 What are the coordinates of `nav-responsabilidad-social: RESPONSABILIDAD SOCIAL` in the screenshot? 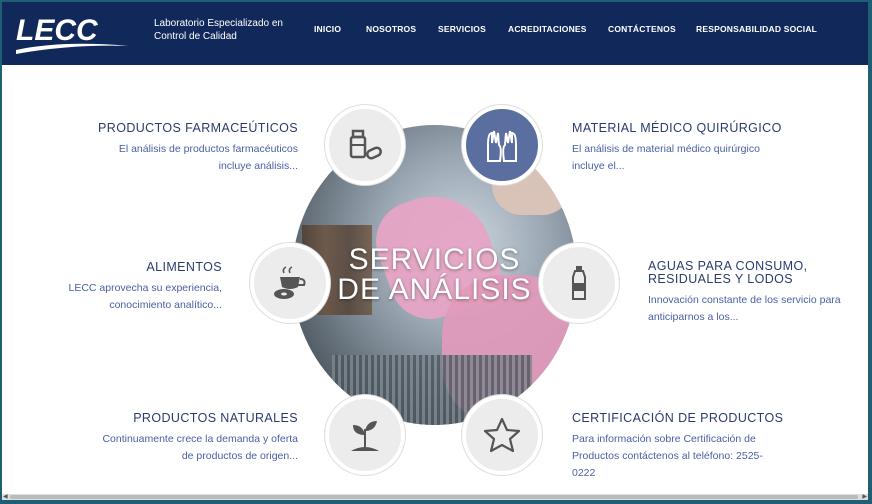 It's located at (756, 29).